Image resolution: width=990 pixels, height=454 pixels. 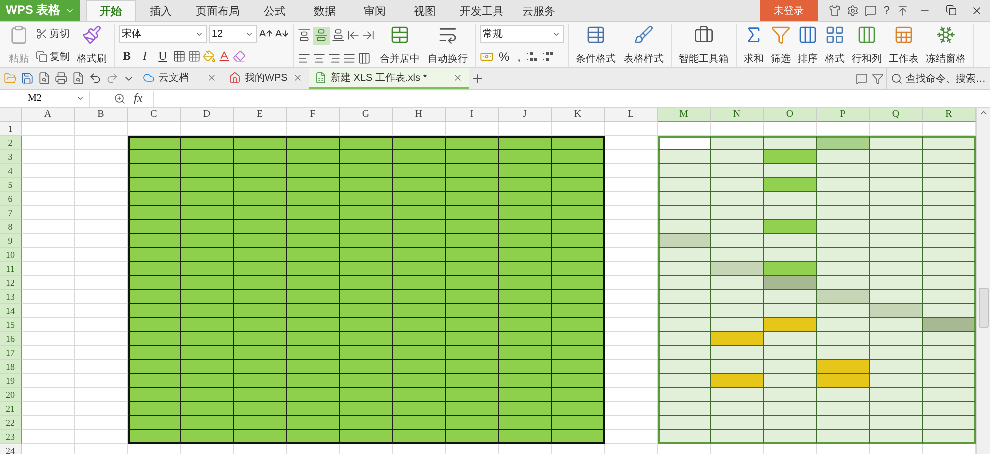 What do you see at coordinates (11, 269) in the screenshot?
I see `row-header: 11` at bounding box center [11, 269].